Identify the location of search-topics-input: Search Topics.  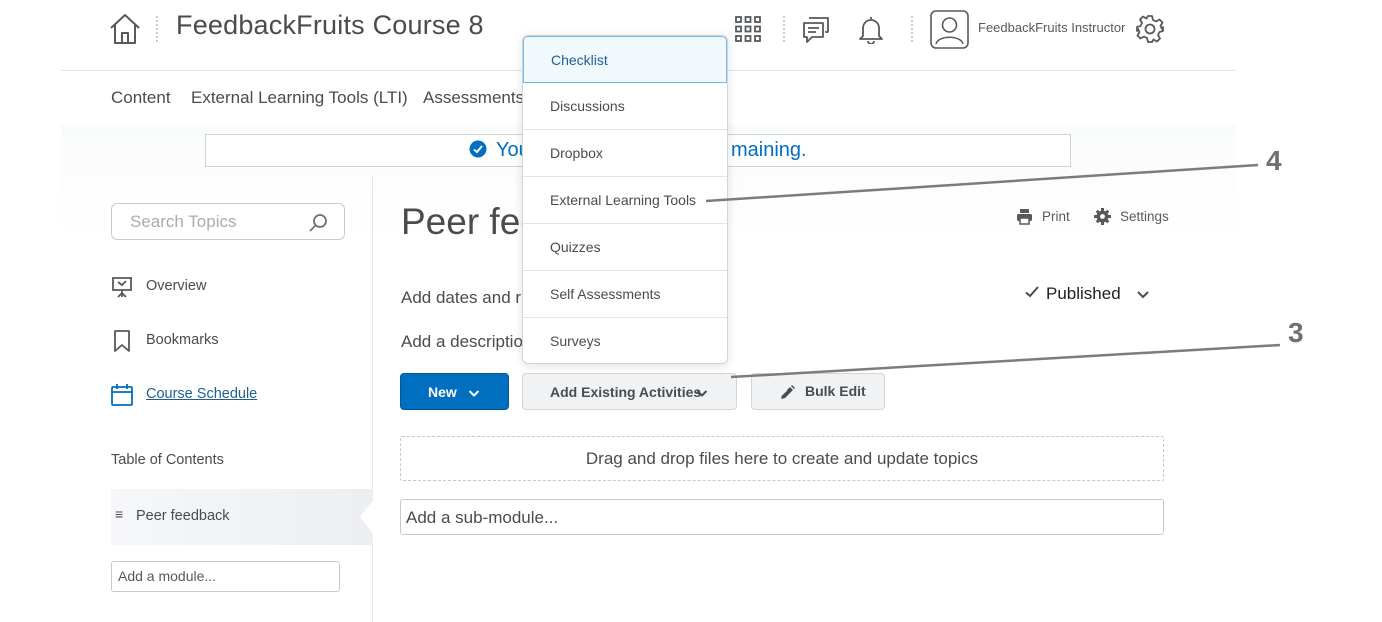
(228, 221).